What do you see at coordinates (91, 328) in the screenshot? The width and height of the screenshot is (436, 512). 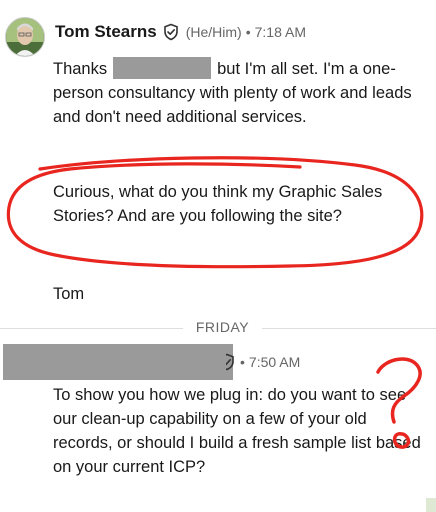 I see `divider-line-left` at bounding box center [91, 328].